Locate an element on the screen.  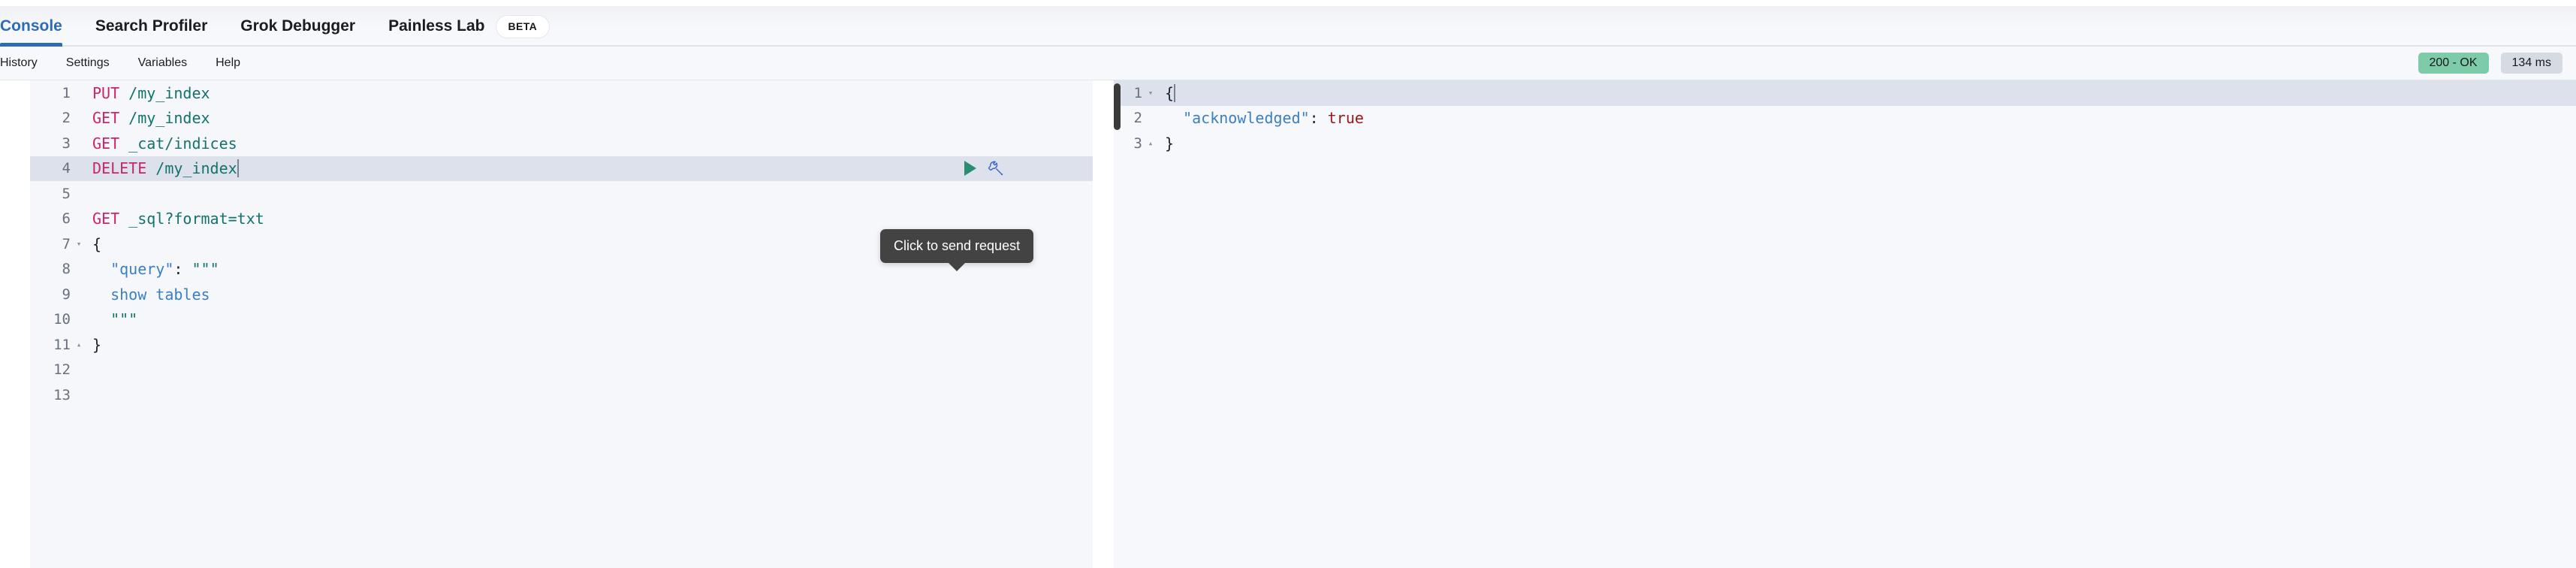
menu-item-settings: Settings is located at coordinates (88, 63).